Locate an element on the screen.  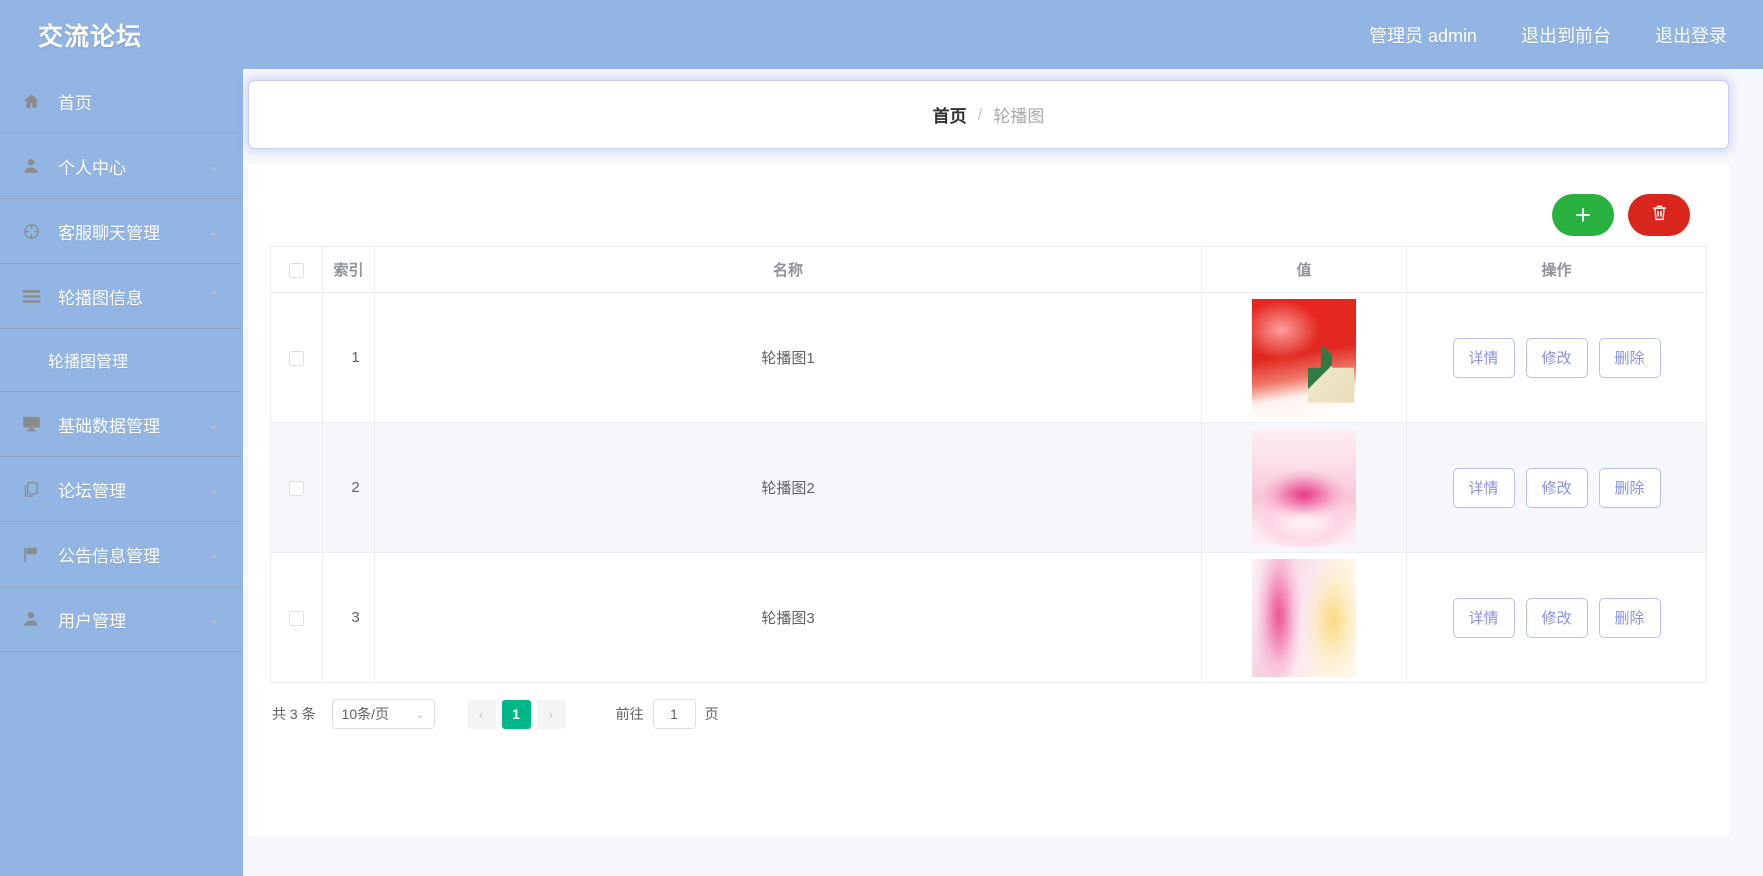
sidebar-item-announcement-management: 公告信息管理 ⌄ is located at coordinates (121, 554).